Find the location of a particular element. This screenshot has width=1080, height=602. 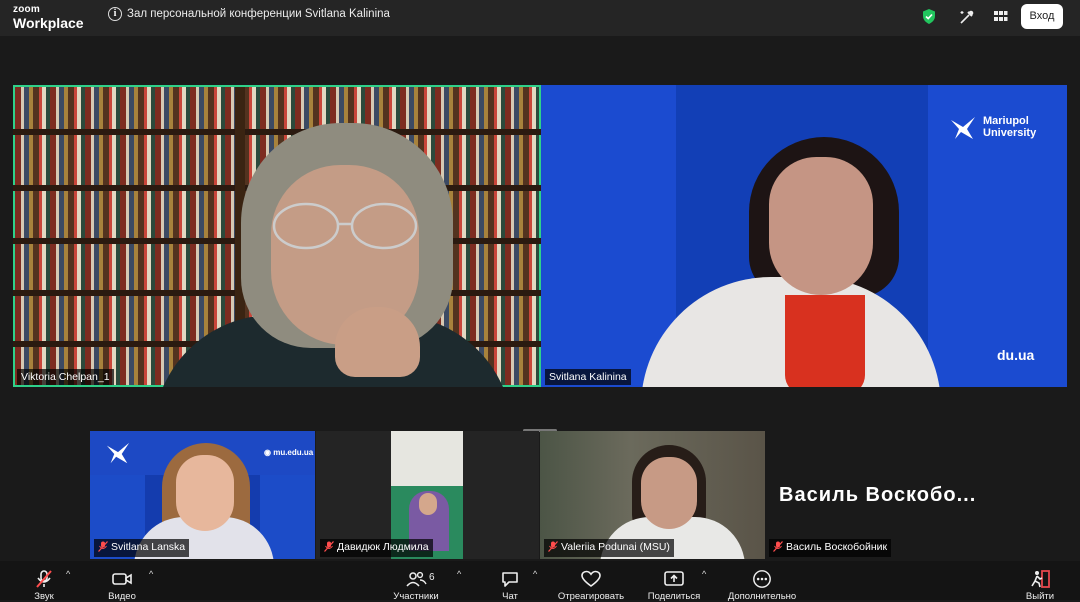

react-button: Отреагировать is located at coordinates (591, 581).